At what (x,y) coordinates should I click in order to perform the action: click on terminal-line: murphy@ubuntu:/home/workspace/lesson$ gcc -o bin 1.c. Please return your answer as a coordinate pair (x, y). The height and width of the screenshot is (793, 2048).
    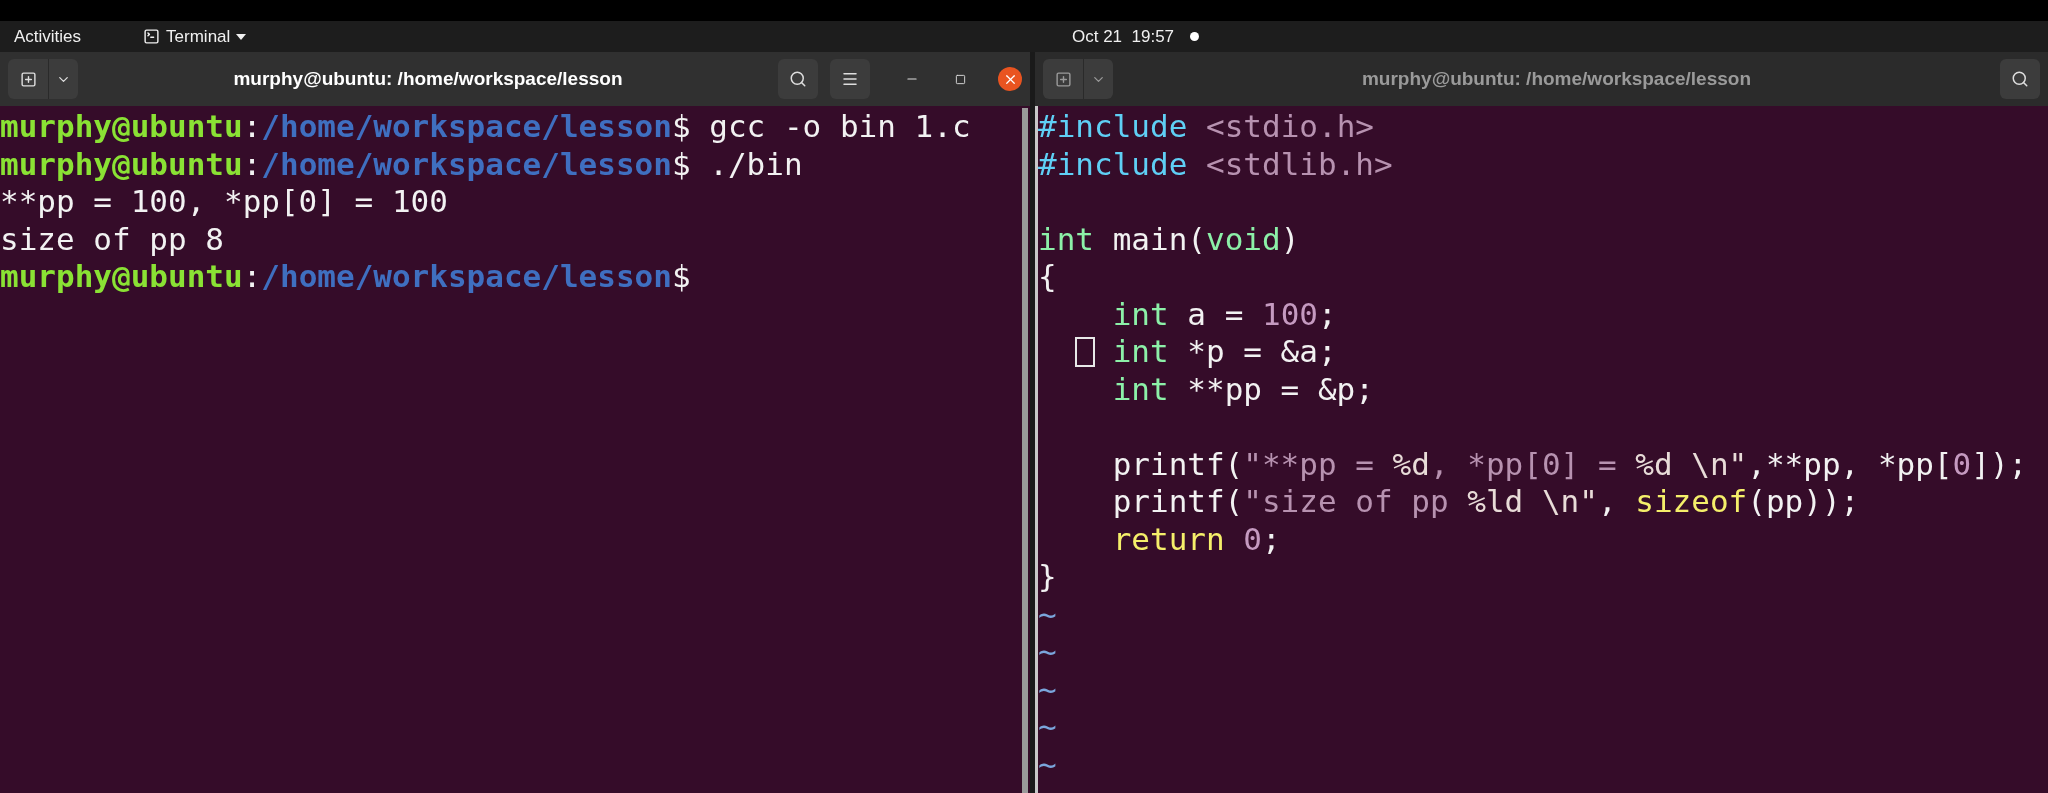
    Looking at the image, I should click on (485, 127).